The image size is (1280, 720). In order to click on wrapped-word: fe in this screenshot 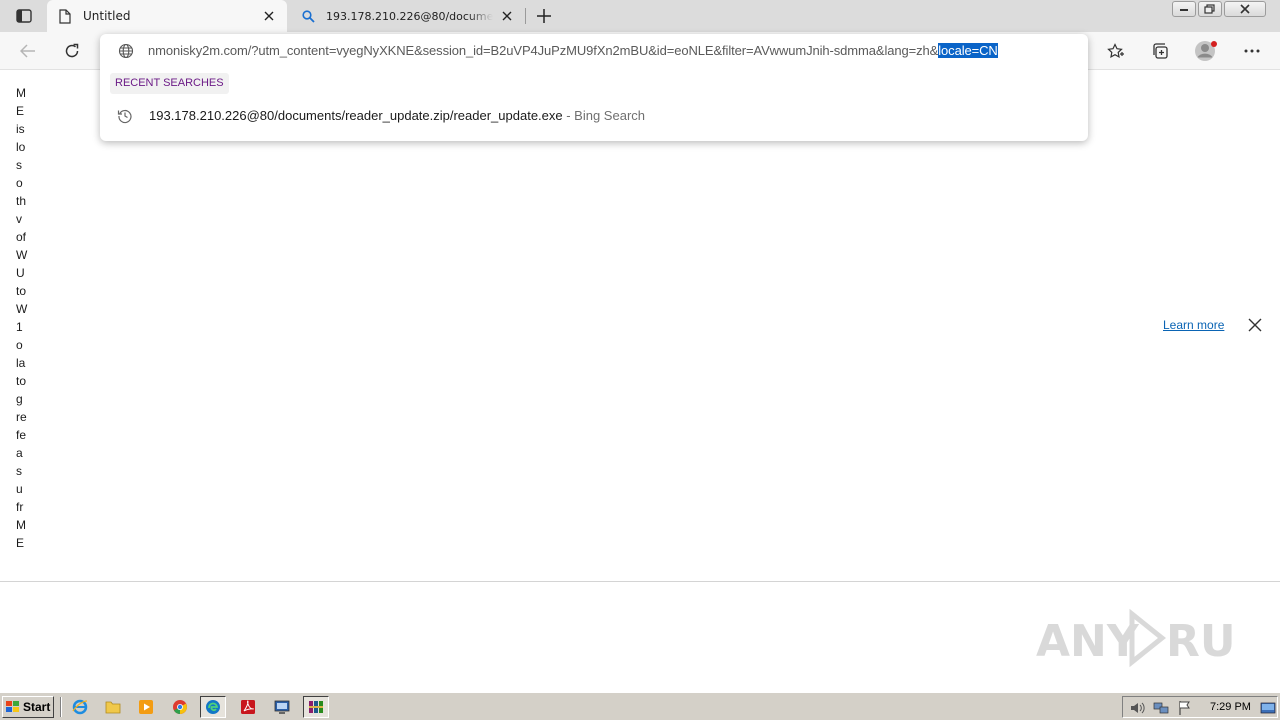, I will do `click(21, 435)`.